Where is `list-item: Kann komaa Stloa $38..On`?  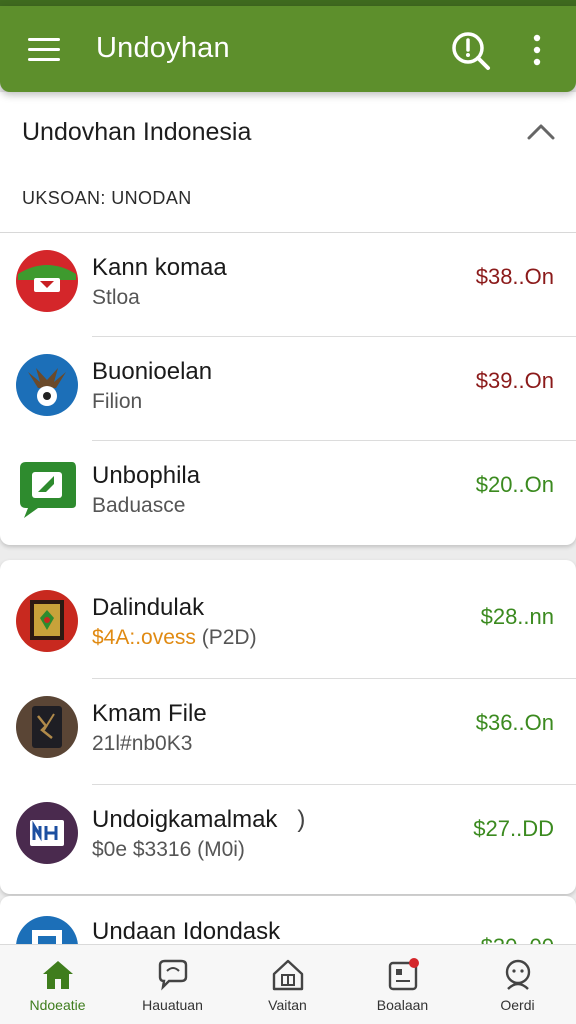 list-item: Kann komaa Stloa $38..On is located at coordinates (288, 284).